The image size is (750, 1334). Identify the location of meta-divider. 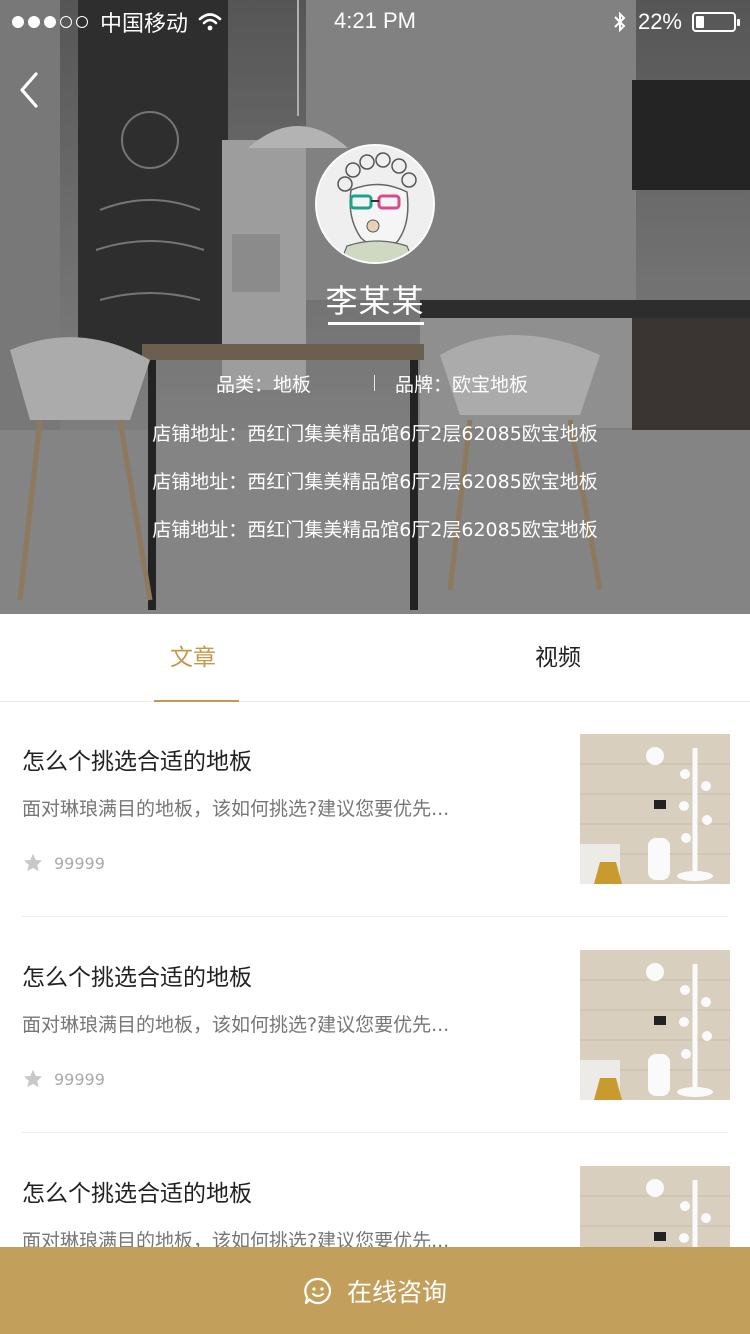
(374, 383).